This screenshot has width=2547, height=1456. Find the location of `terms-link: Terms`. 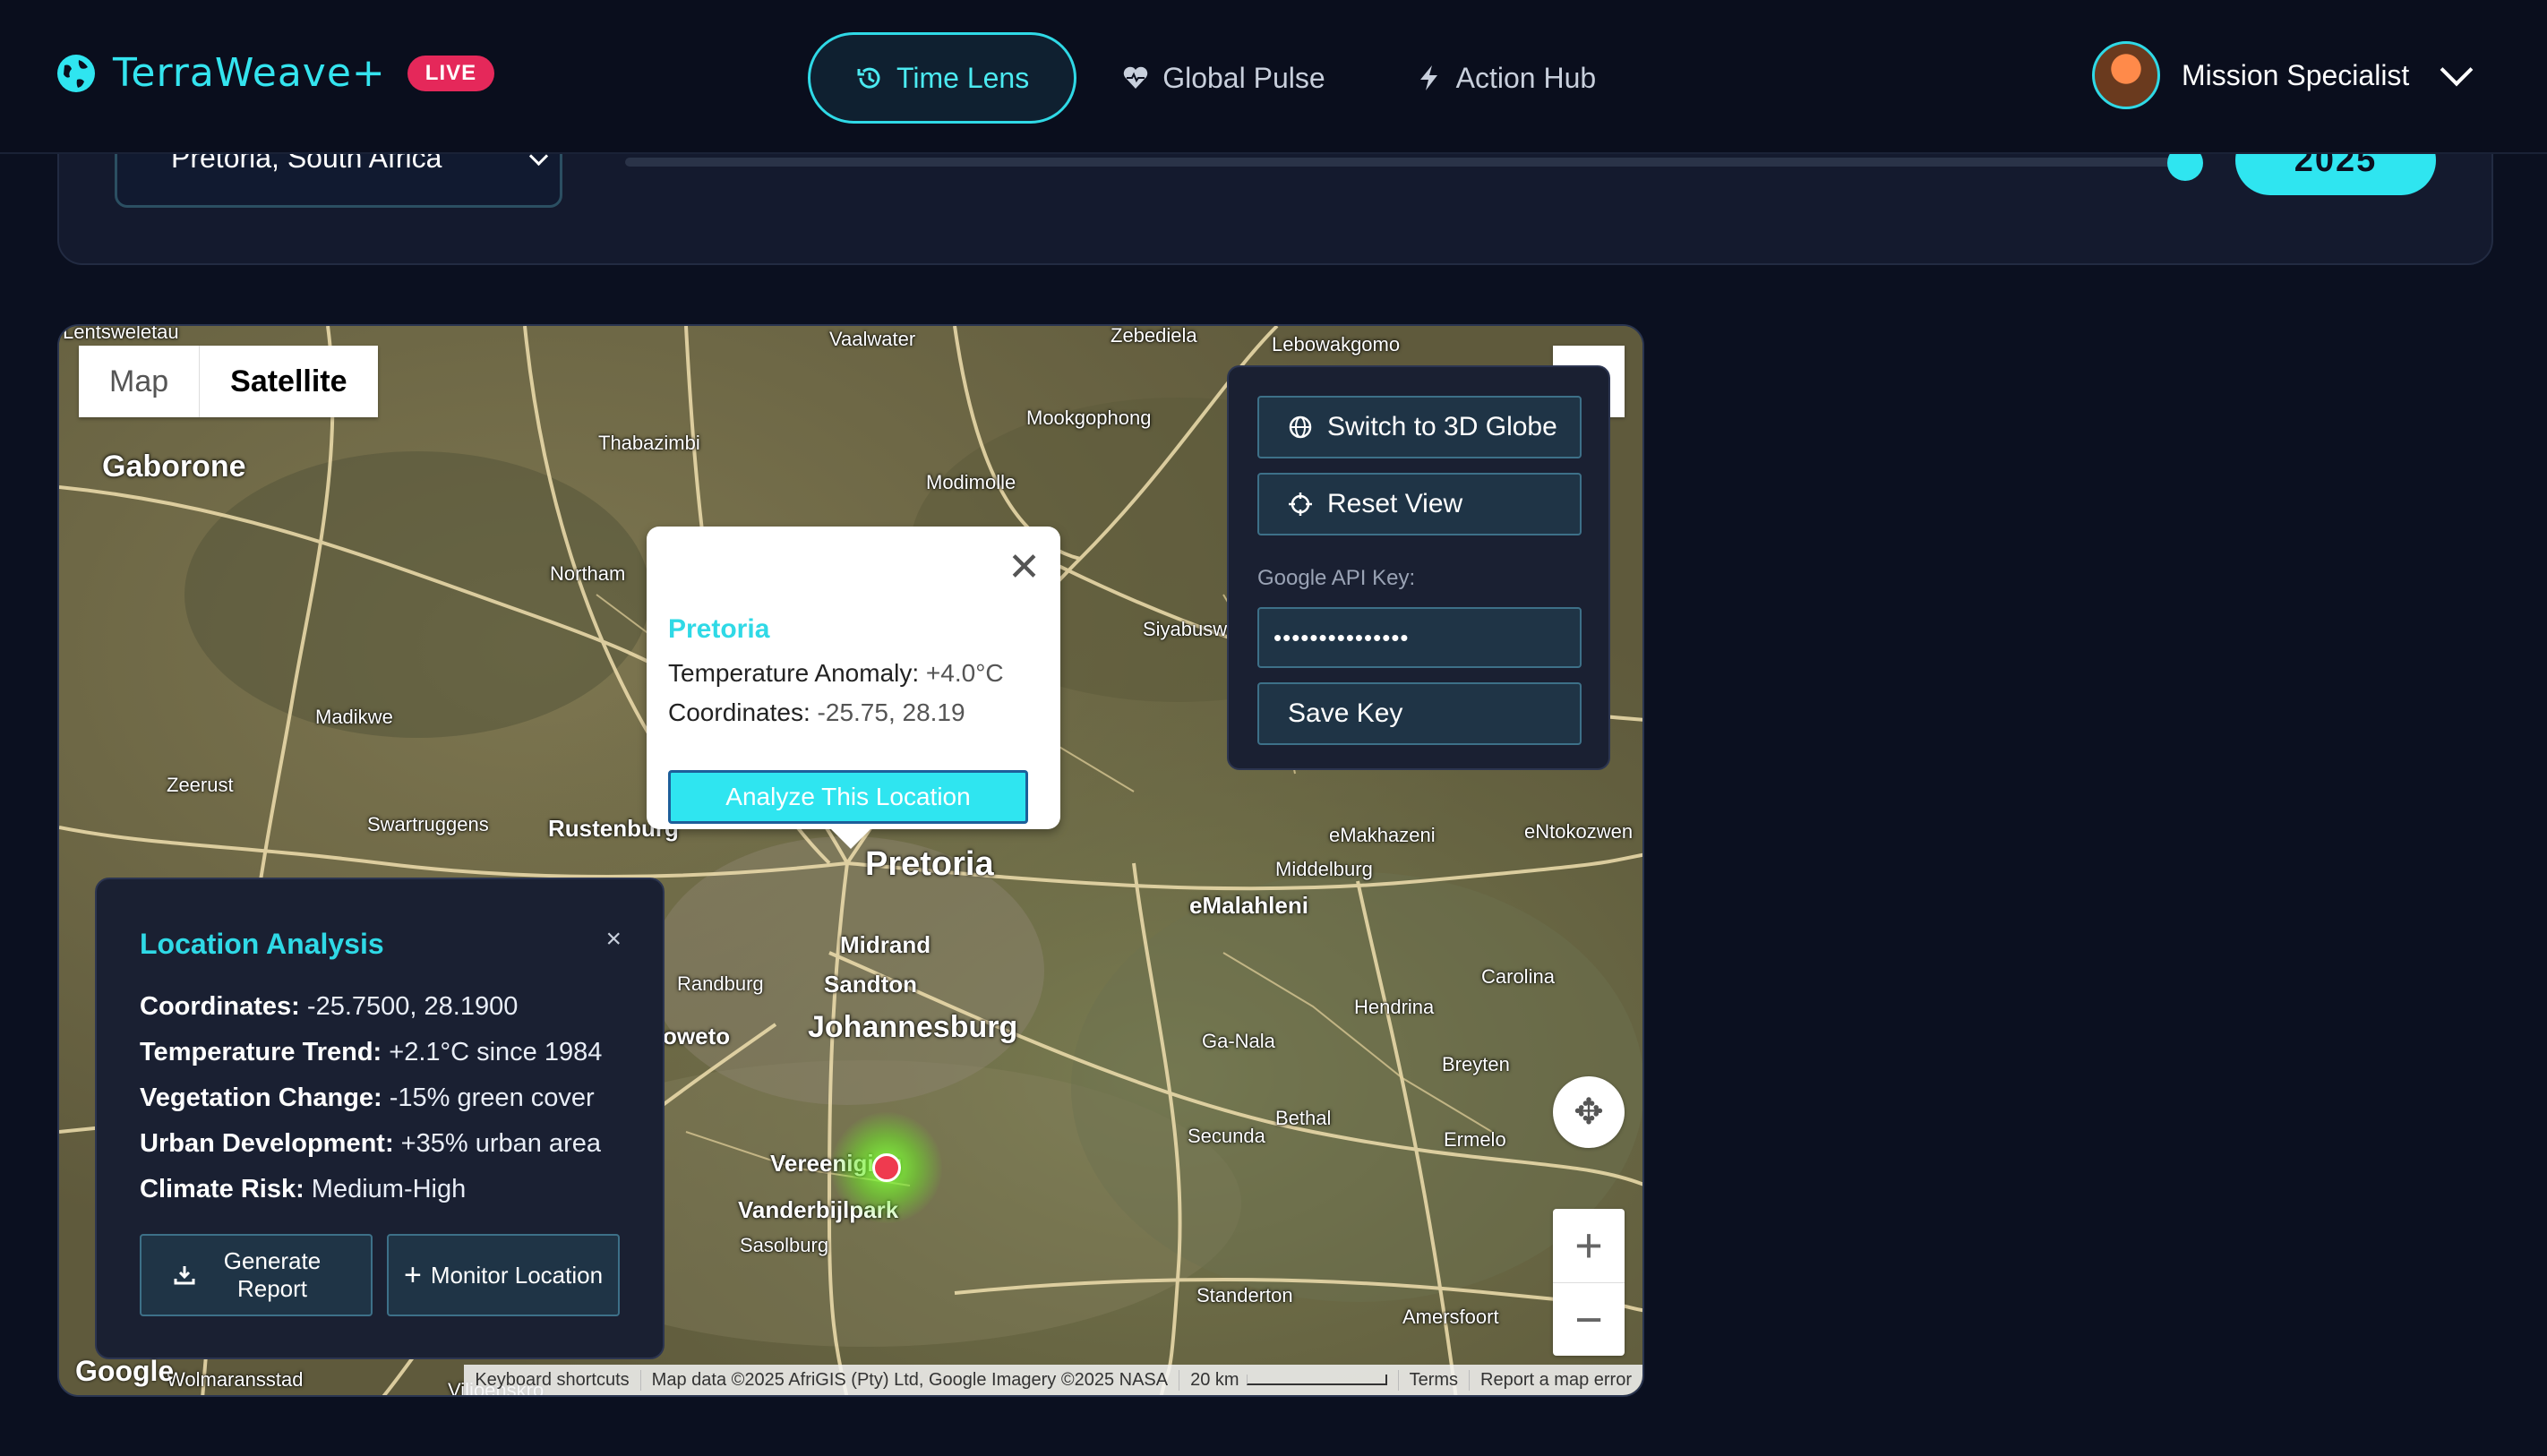

terms-link: Terms is located at coordinates (1433, 1380).